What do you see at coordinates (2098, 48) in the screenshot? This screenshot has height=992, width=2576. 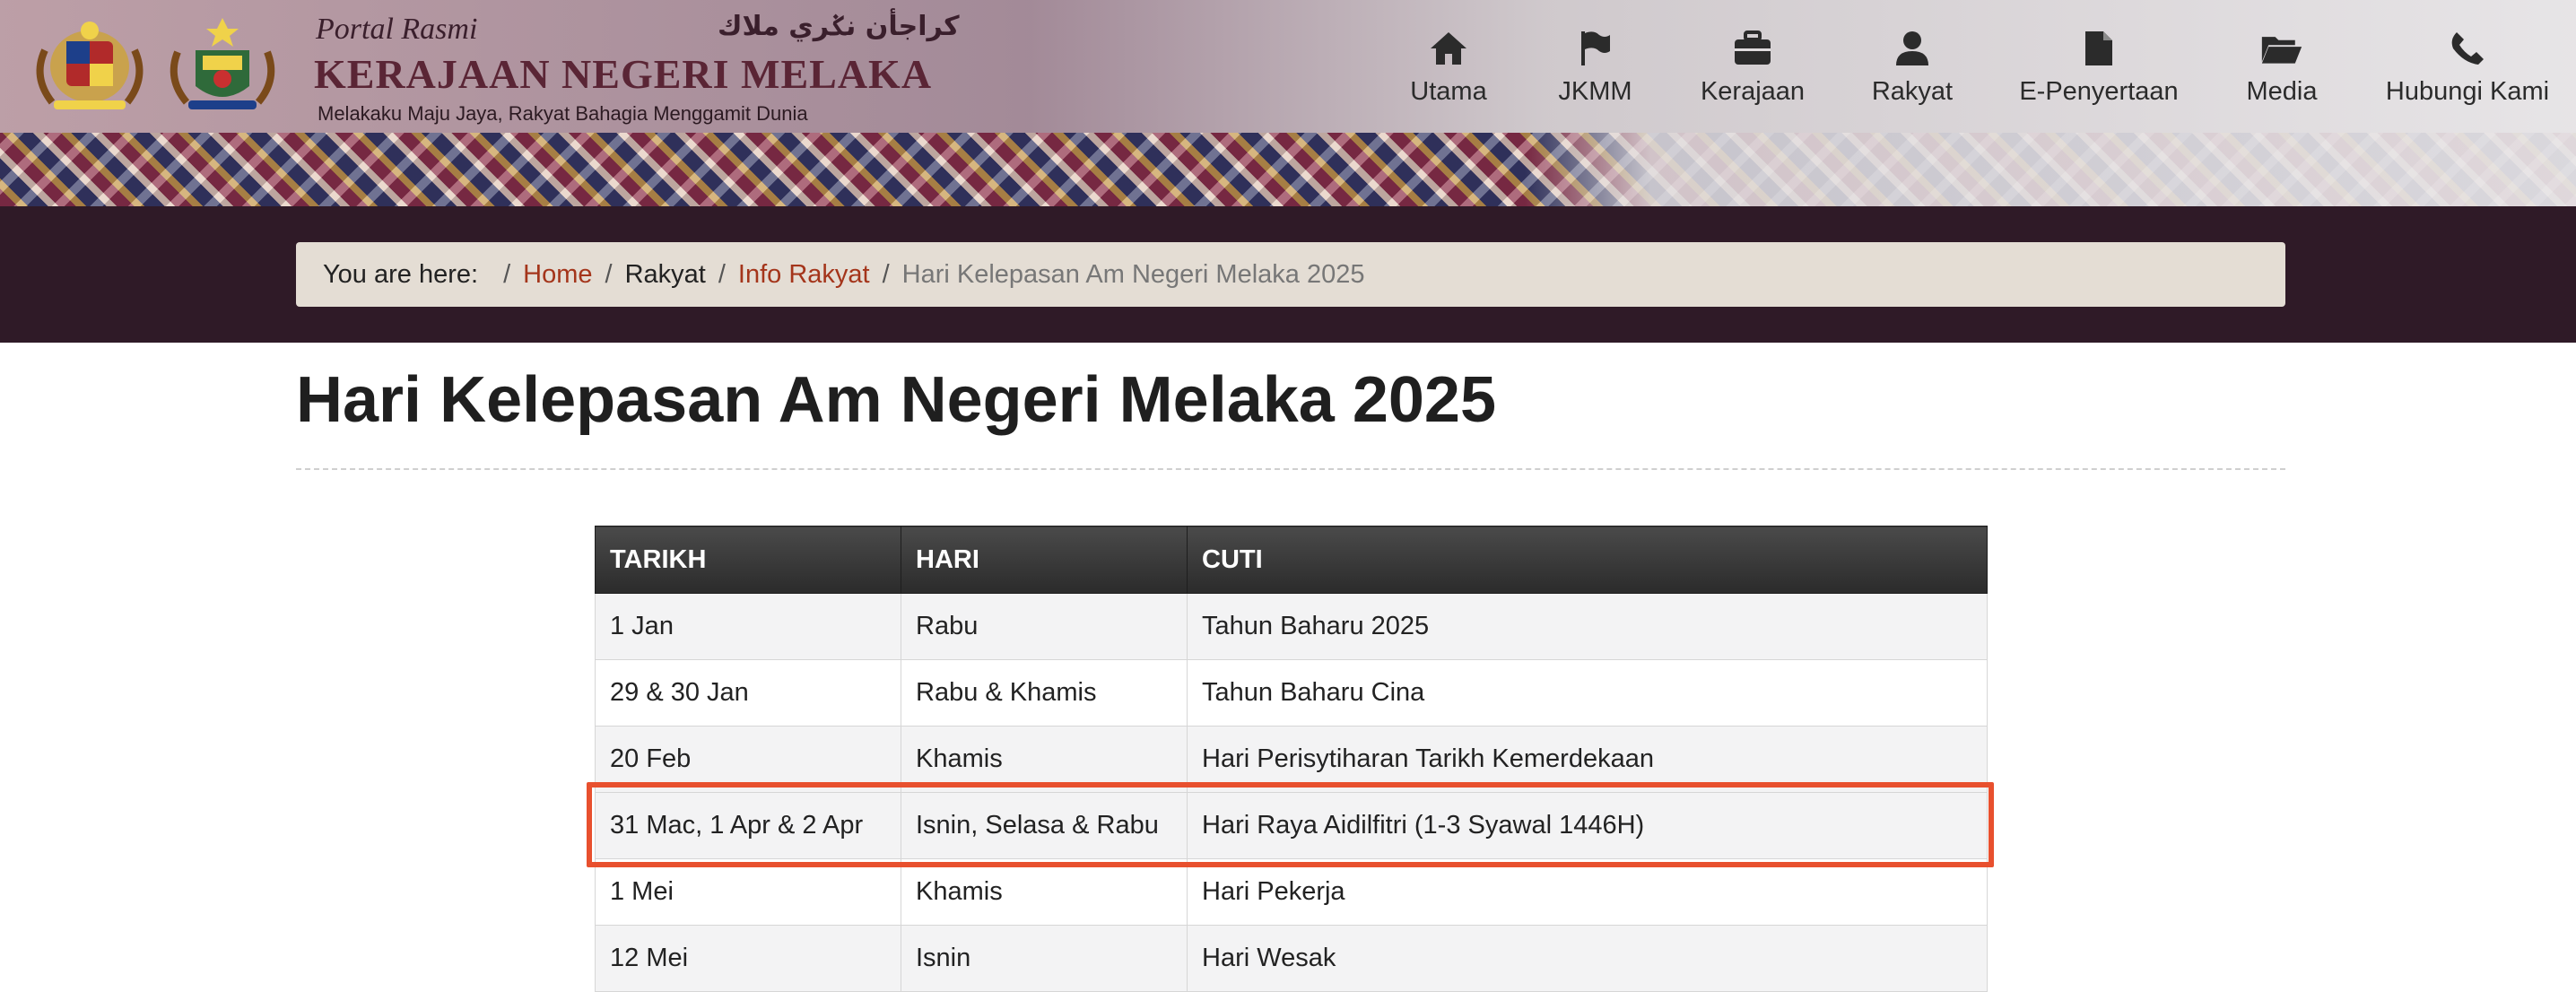 I see `document-icon` at bounding box center [2098, 48].